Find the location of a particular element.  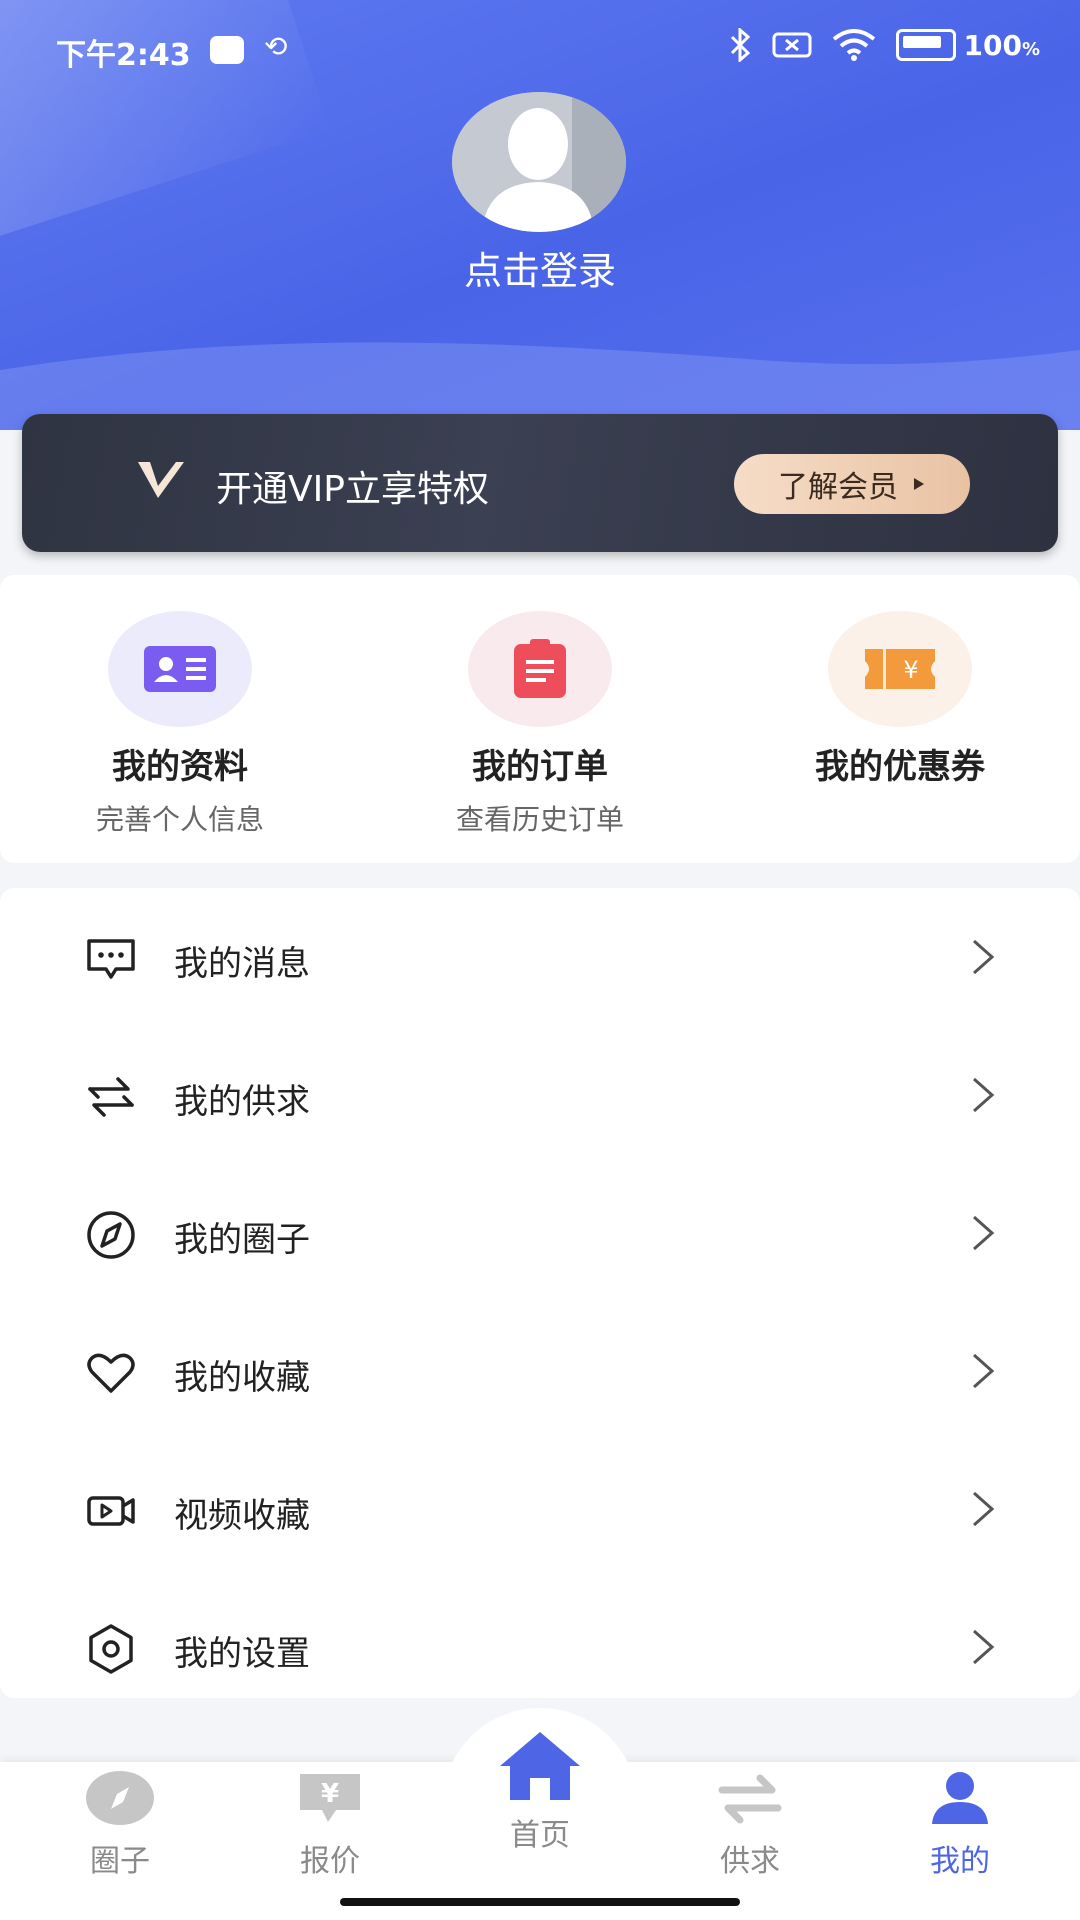

nav-circle: 圈子 is located at coordinates (120, 1825).